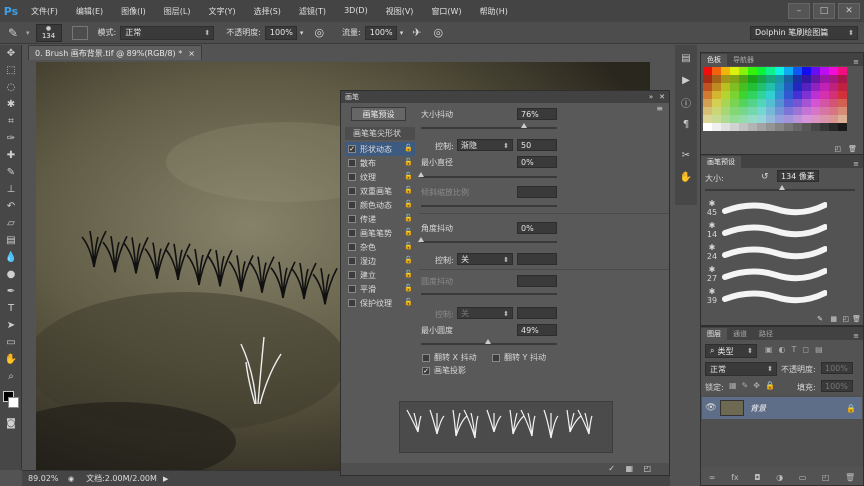 The height and width of the screenshot is (486, 864). What do you see at coordinates (380, 261) in the screenshot?
I see `brush-setting-item: 湿边 🔓` at bounding box center [380, 261].